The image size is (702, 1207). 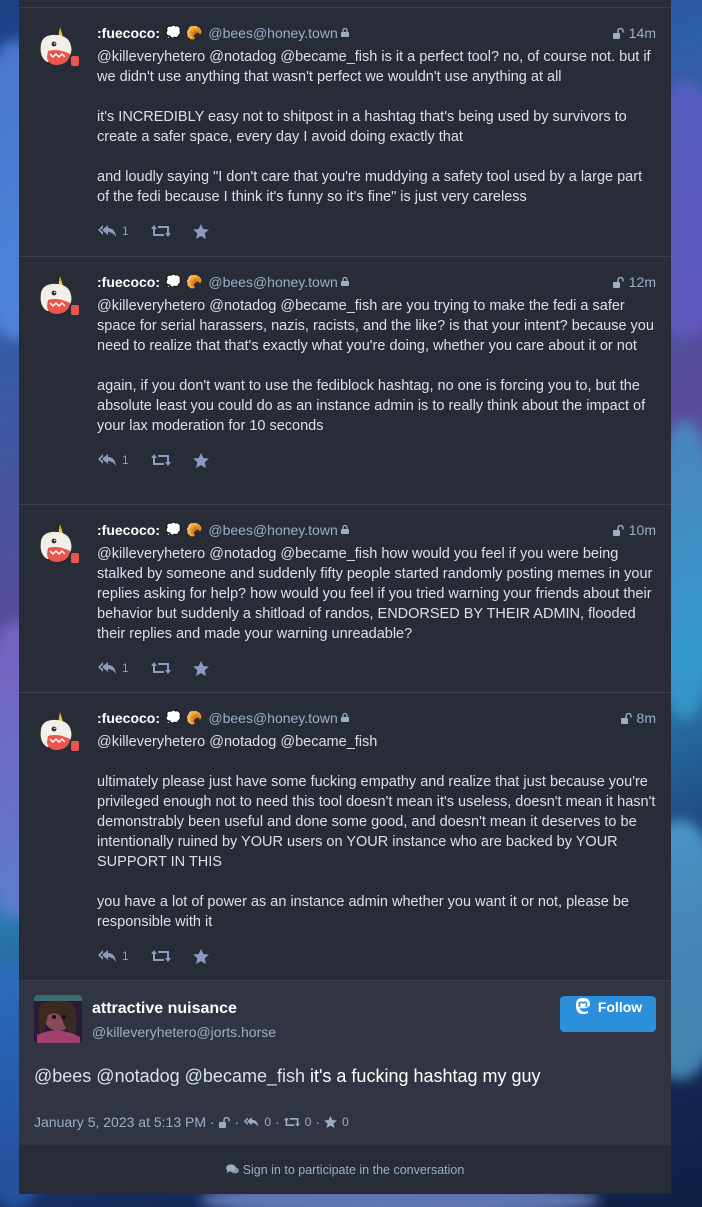 What do you see at coordinates (184, 1032) in the screenshot?
I see `account-handle: @killeveryhetero@jorts.horse` at bounding box center [184, 1032].